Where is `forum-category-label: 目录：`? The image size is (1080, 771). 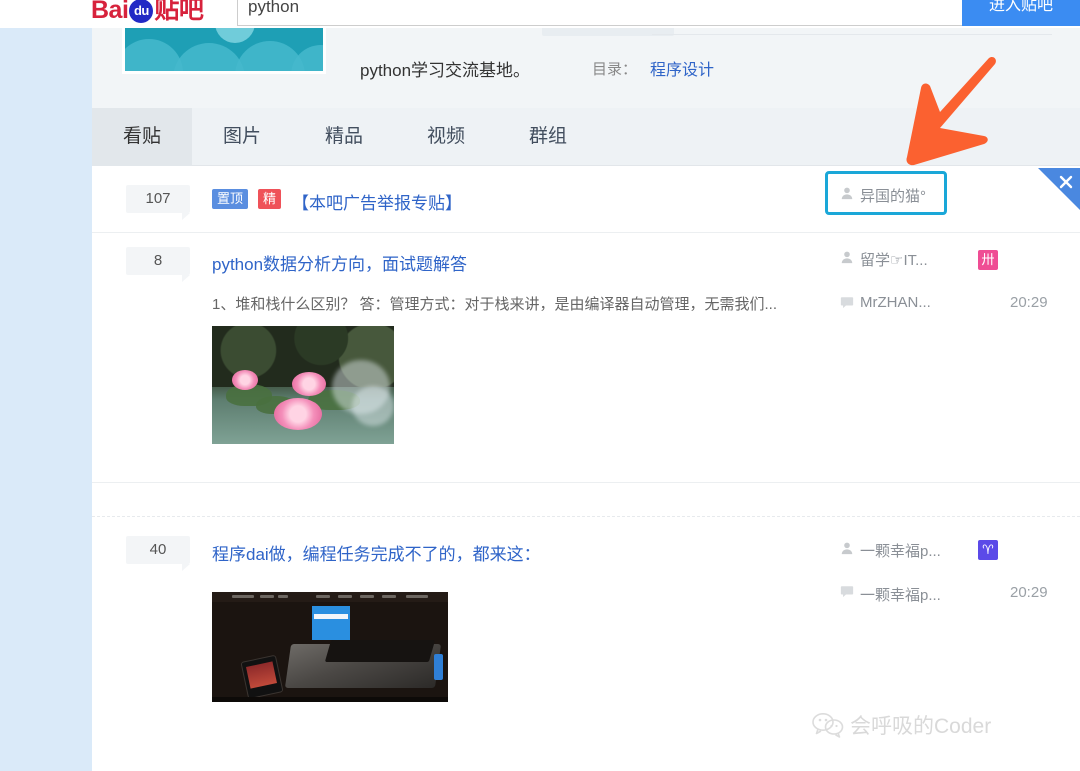
forum-category-label: 目录： is located at coordinates (615, 69).